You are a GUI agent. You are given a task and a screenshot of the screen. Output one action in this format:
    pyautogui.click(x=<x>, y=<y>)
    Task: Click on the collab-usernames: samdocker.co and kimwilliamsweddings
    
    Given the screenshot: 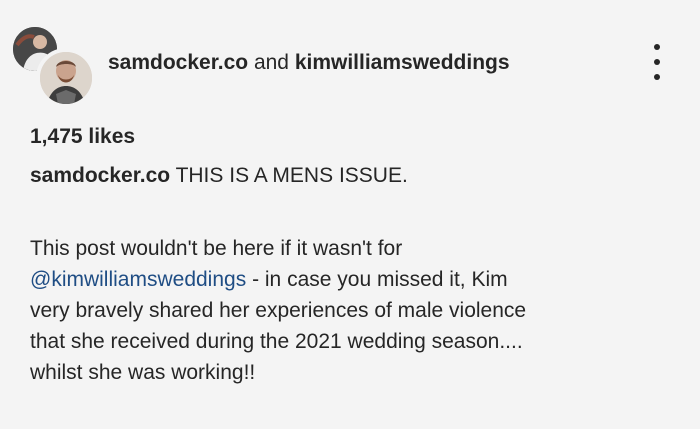 What is the action you would take?
    pyautogui.click(x=309, y=63)
    